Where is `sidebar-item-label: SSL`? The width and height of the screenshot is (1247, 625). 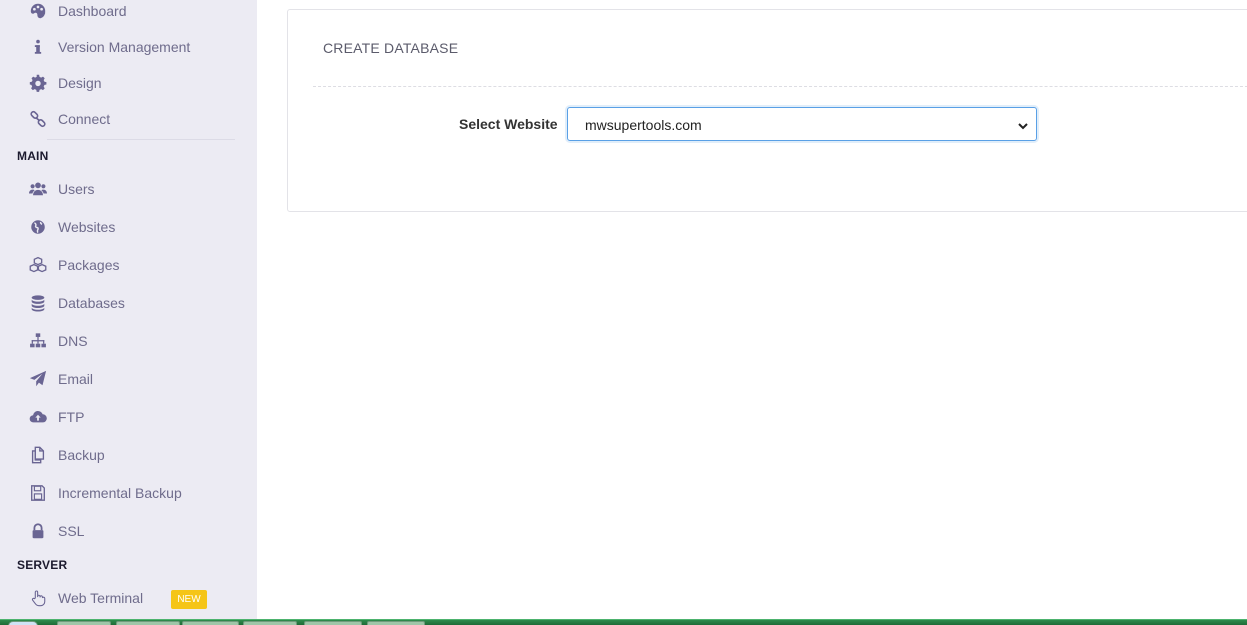
sidebar-item-label: SSL is located at coordinates (71, 531).